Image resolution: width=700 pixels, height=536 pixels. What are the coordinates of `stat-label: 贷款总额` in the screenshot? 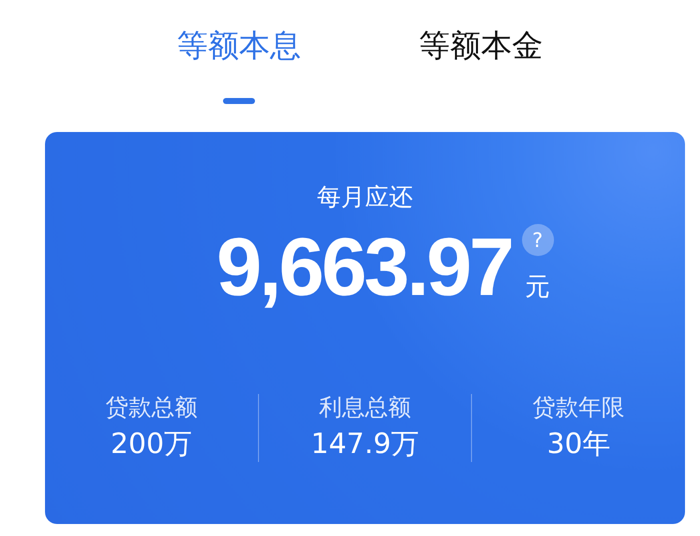 It's located at (151, 408).